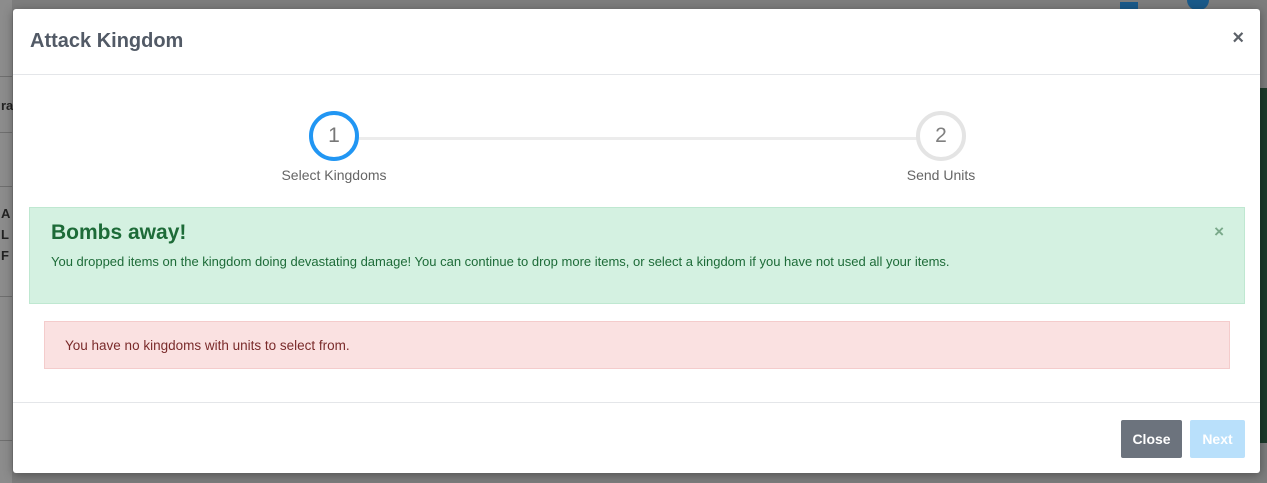  Describe the element at coordinates (1151, 439) in the screenshot. I see `close-button: Close` at that location.